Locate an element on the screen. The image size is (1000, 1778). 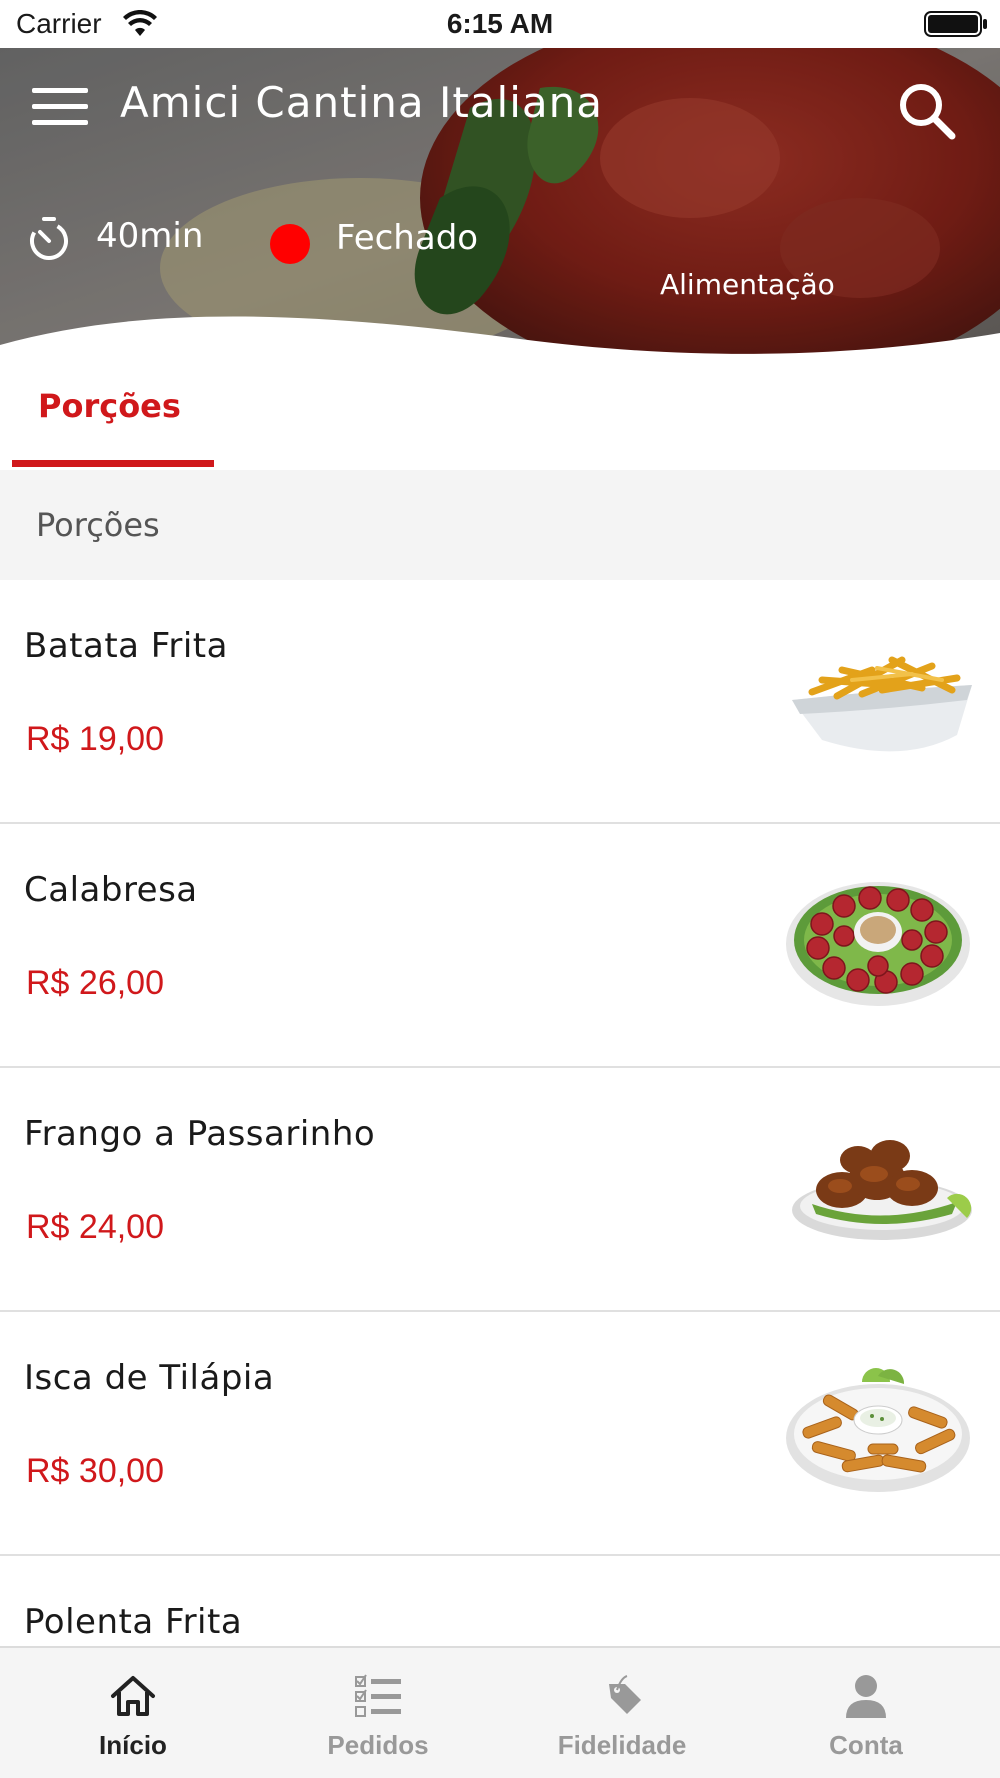
home-icon is located at coordinates (133, 1696).